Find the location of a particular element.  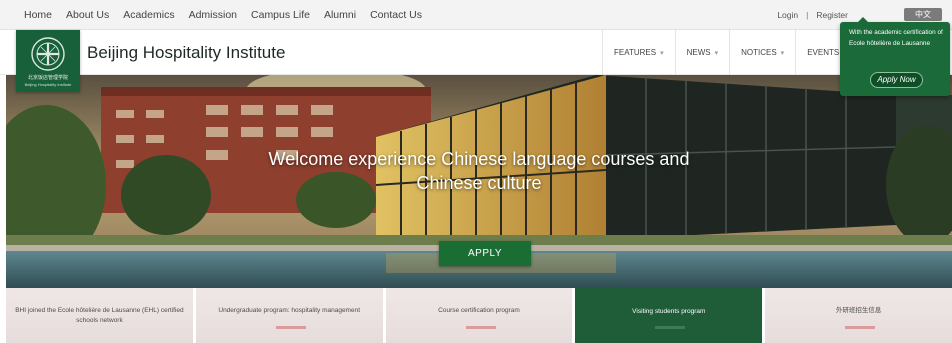

main-navigation: FEATURES ▾ NEWS ▾ NOTICES ▾ EVENTS ▾ is located at coordinates (730, 52).